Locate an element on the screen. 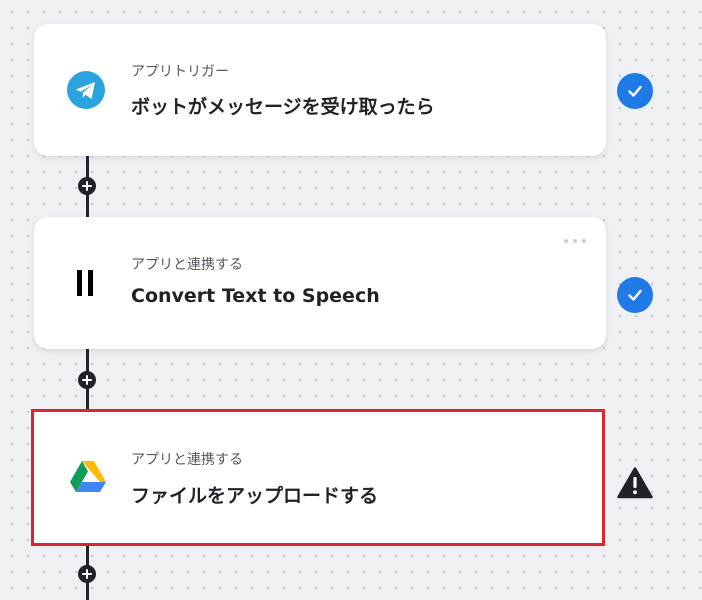 This screenshot has width=702, height=600. step-title: Convert Text to Speech is located at coordinates (255, 296).